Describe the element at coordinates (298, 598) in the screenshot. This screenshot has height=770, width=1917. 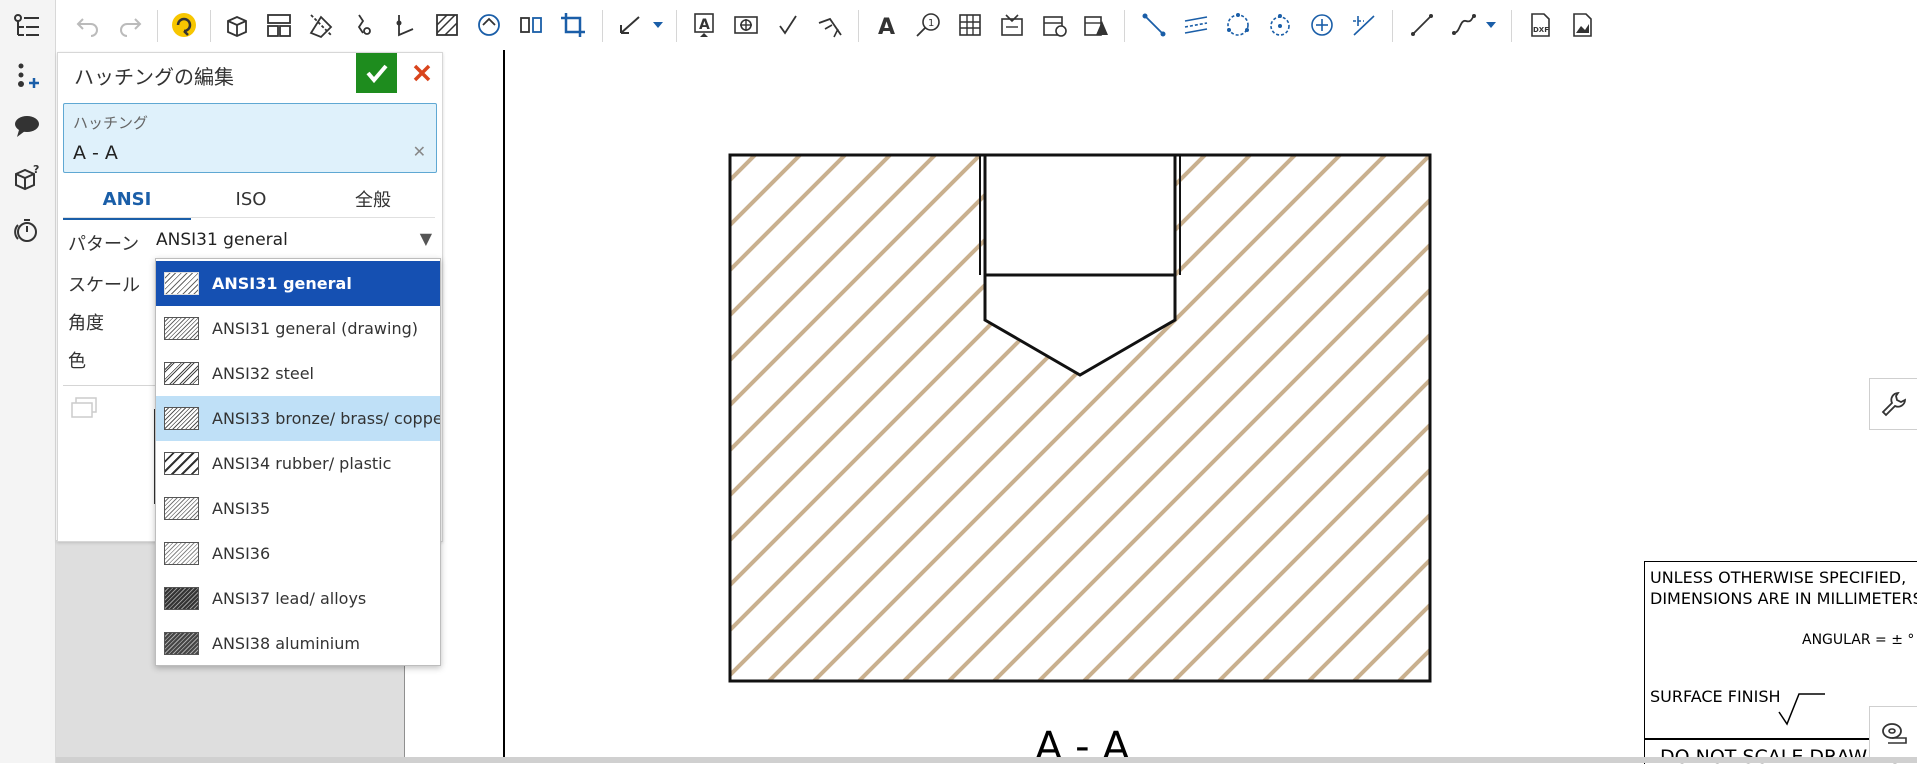
I see `pattern-option-ansi37-lead: ANSI37 lead/ alloys` at that location.